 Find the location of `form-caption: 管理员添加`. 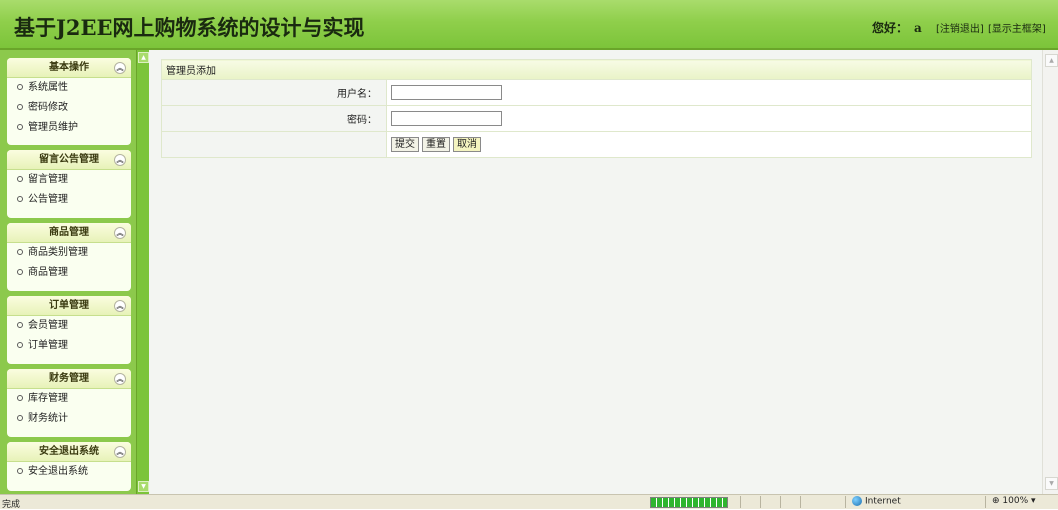

form-caption: 管理员添加 is located at coordinates (596, 69).